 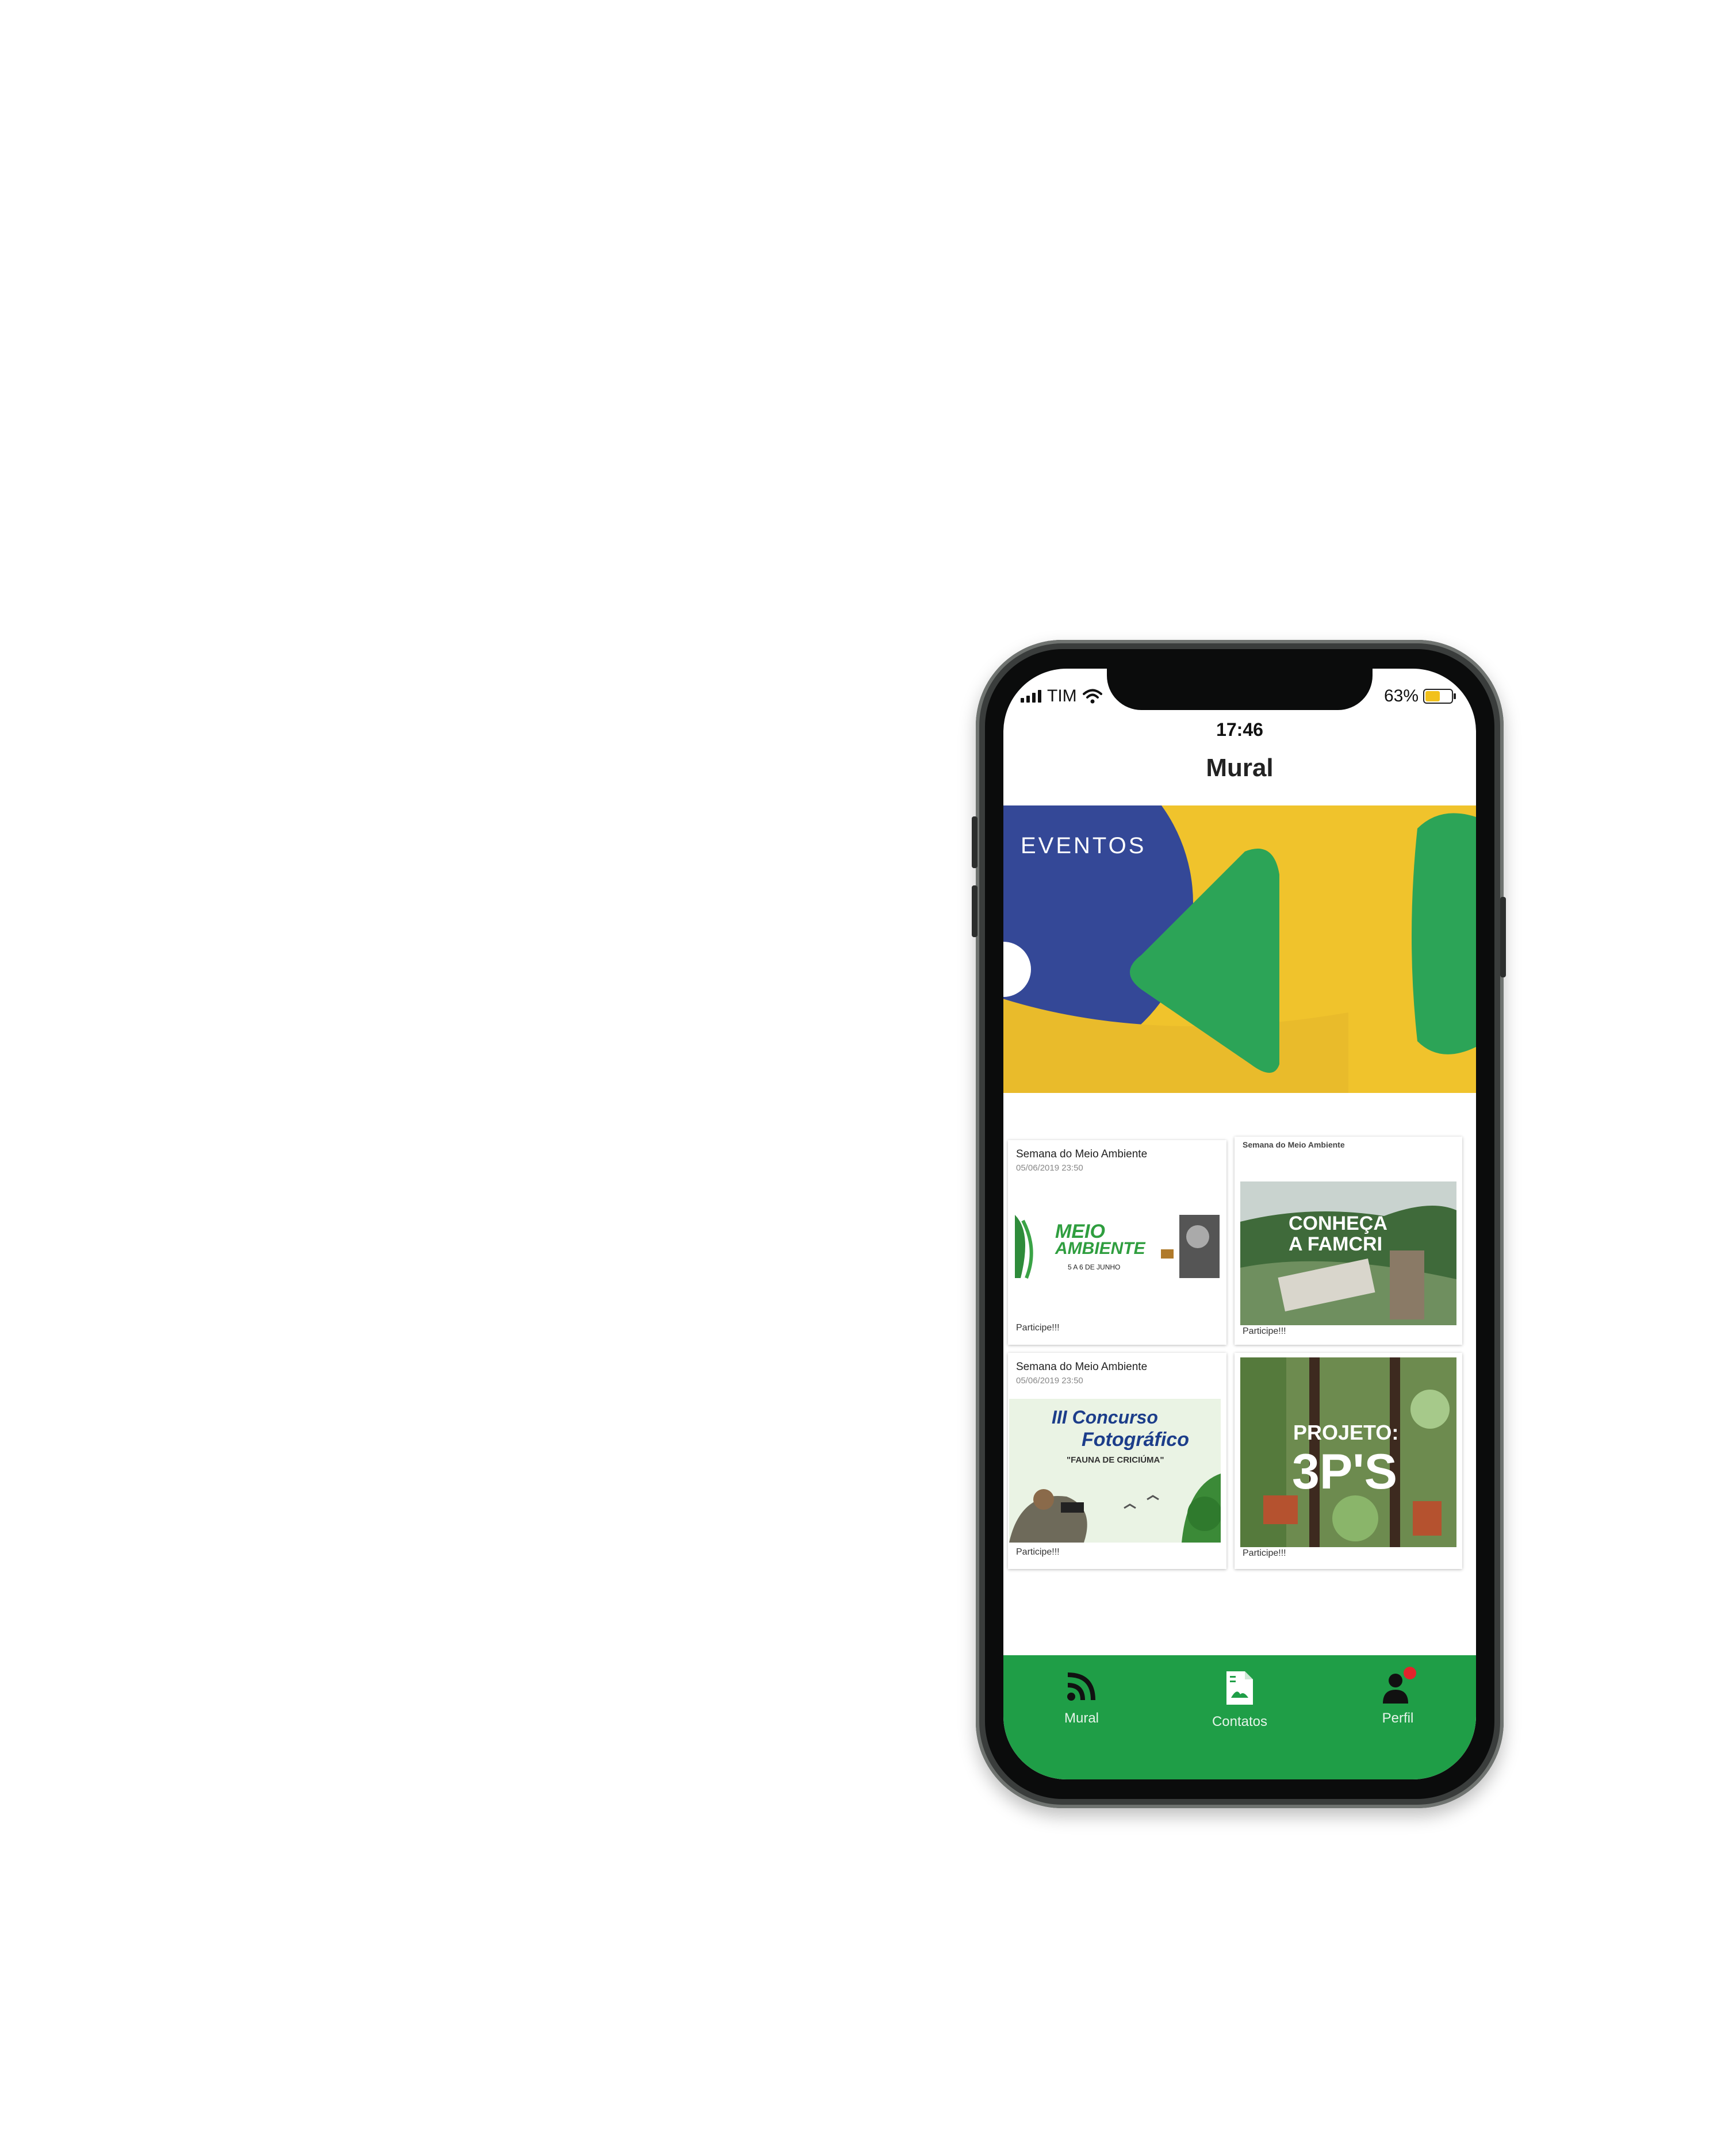 What do you see at coordinates (1346, 1432) in the screenshot?
I see `poster-line-1: PROJETO:` at bounding box center [1346, 1432].